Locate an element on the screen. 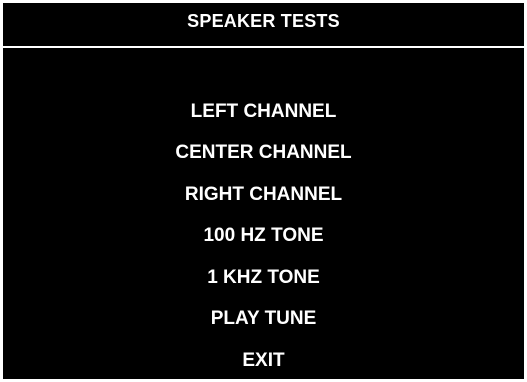  title-bar: SPEAKER TESTS is located at coordinates (263, 23).